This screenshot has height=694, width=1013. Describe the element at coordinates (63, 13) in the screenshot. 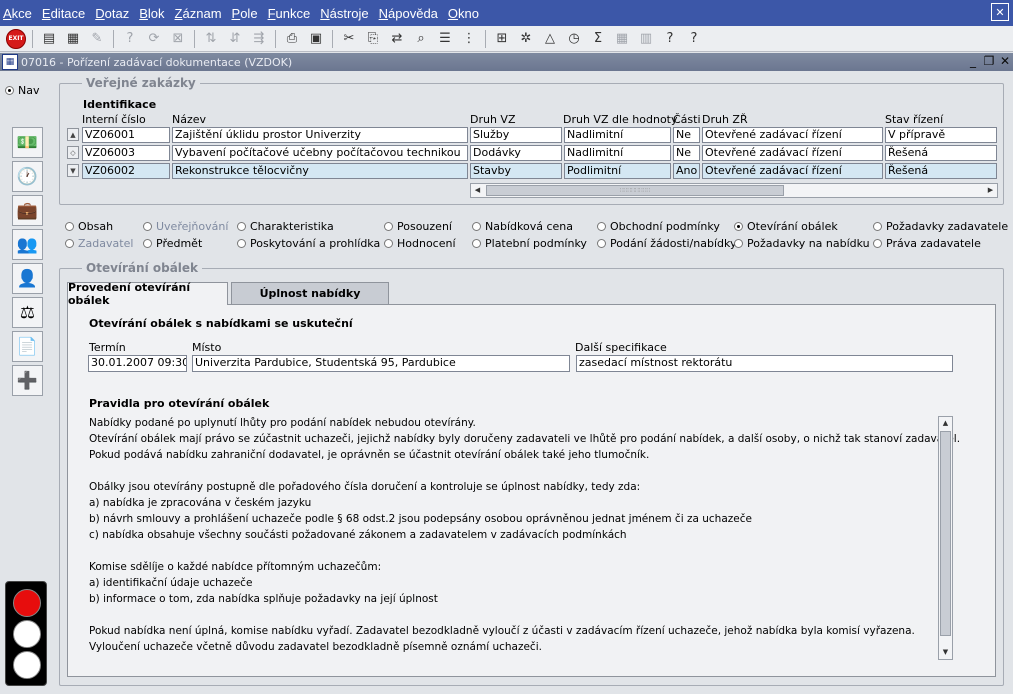

I see `menu-editace: Editace` at that location.